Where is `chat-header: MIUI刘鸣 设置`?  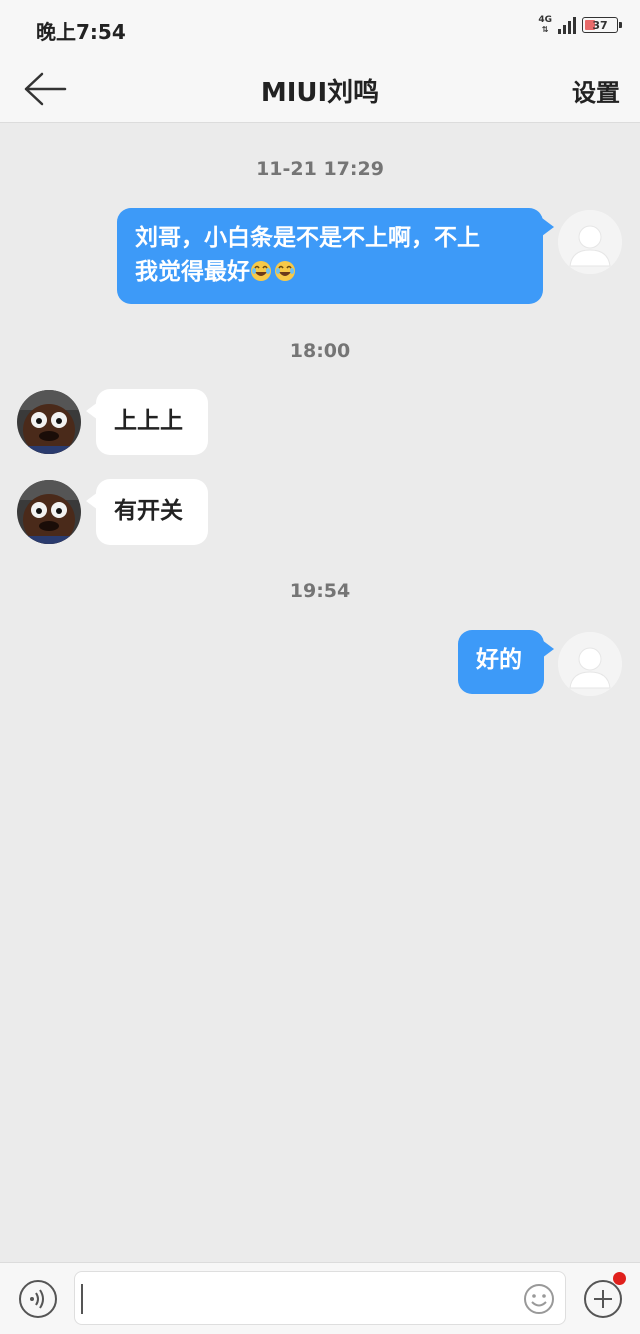
chat-header: MIUI刘鸣 设置 is located at coordinates (320, 89).